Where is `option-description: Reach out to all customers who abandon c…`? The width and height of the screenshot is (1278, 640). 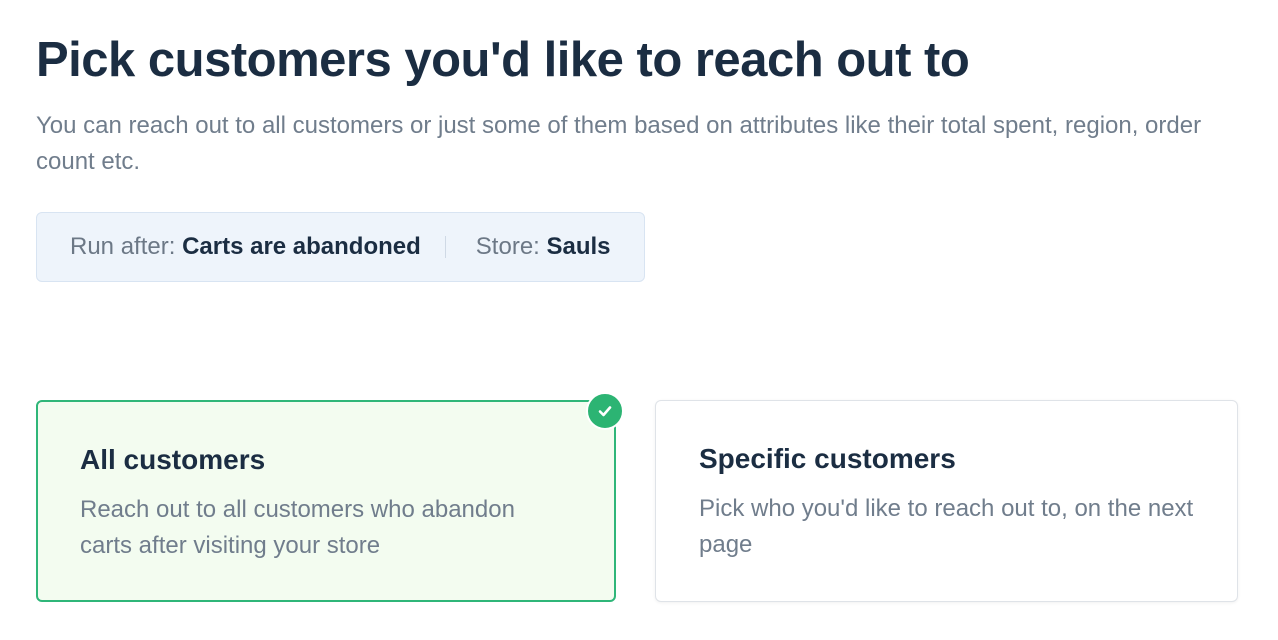 option-description: Reach out to all customers who abandon c… is located at coordinates (297, 527).